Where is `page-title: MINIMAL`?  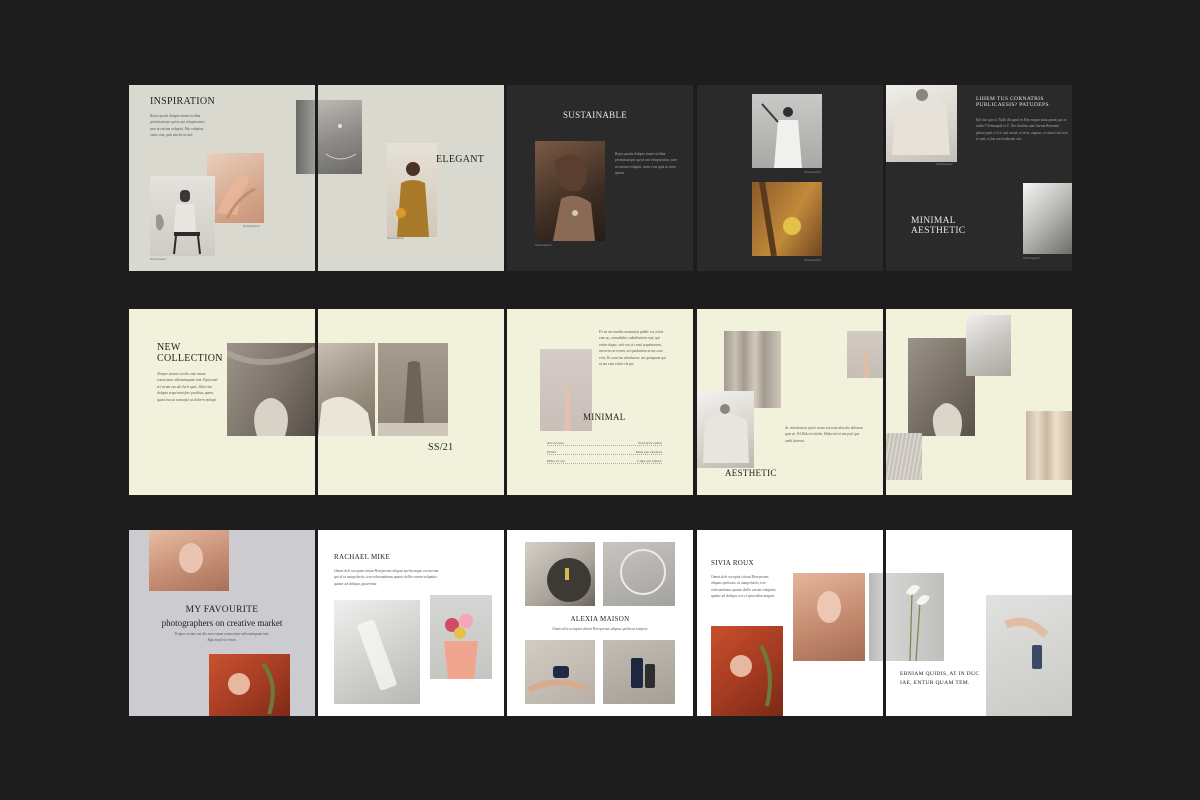 page-title: MINIMAL is located at coordinates (604, 417).